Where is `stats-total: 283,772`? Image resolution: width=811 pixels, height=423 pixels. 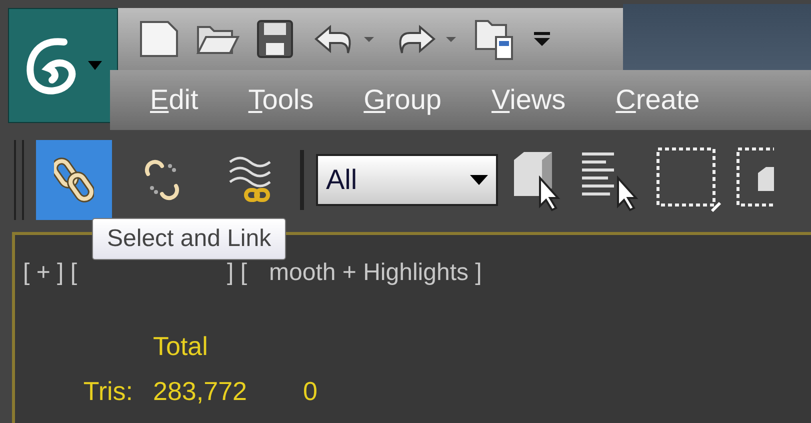
stats-total: 283,772 is located at coordinates (200, 391).